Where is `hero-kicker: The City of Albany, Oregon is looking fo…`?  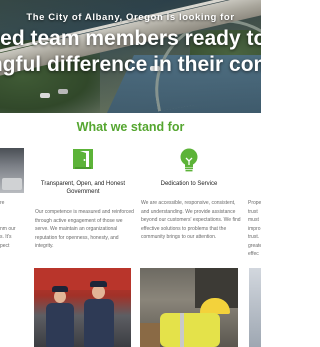
hero-kicker: The City of Albany, Oregon is looking fo… is located at coordinates (130, 17).